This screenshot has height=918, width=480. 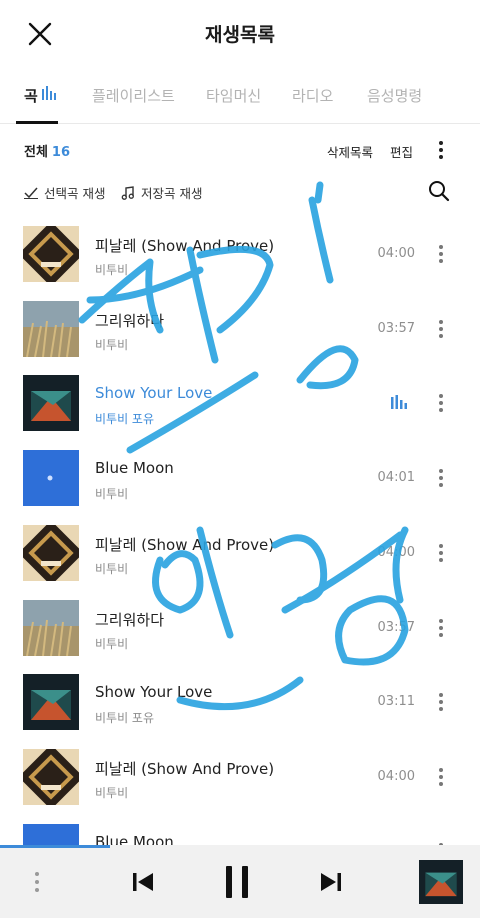 I want to click on more-options-button, so click(x=441, y=150).